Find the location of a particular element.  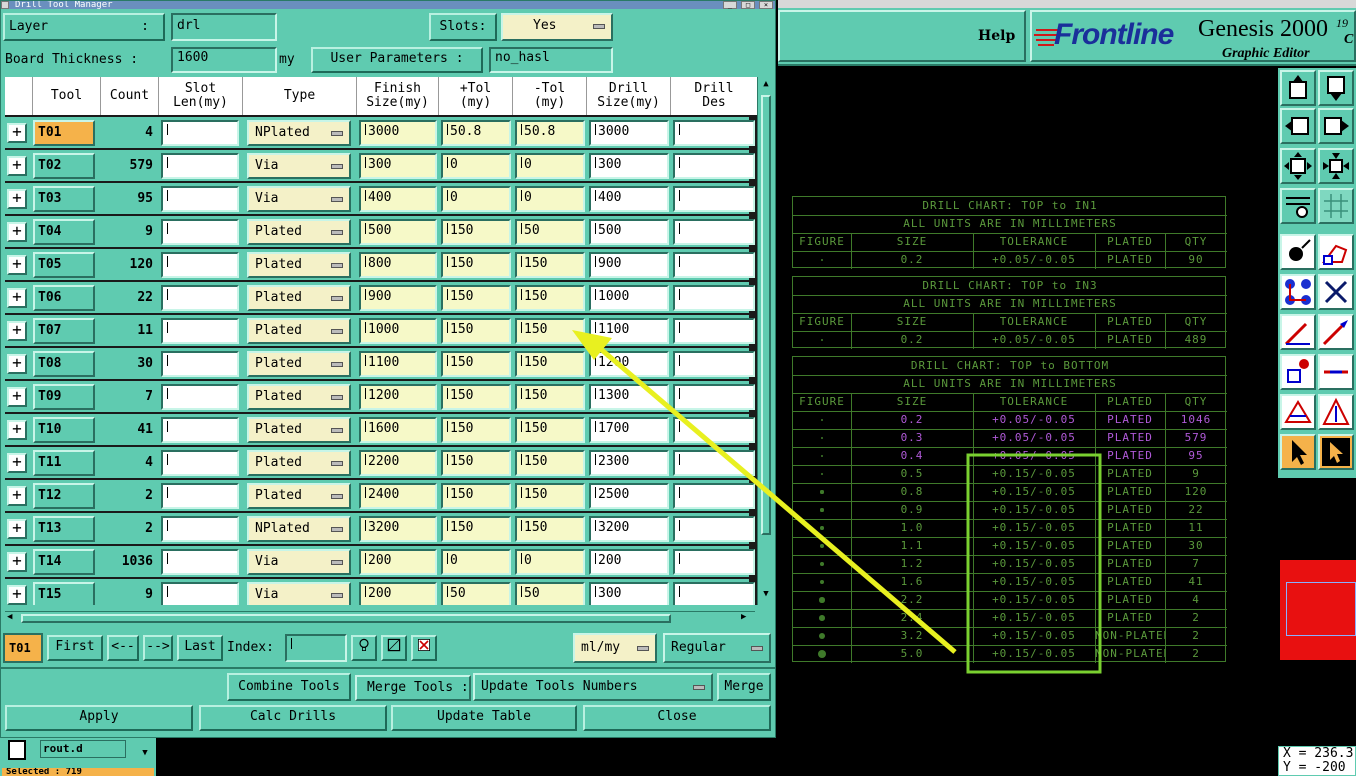

highlight-box is located at coordinates (1034, 563).